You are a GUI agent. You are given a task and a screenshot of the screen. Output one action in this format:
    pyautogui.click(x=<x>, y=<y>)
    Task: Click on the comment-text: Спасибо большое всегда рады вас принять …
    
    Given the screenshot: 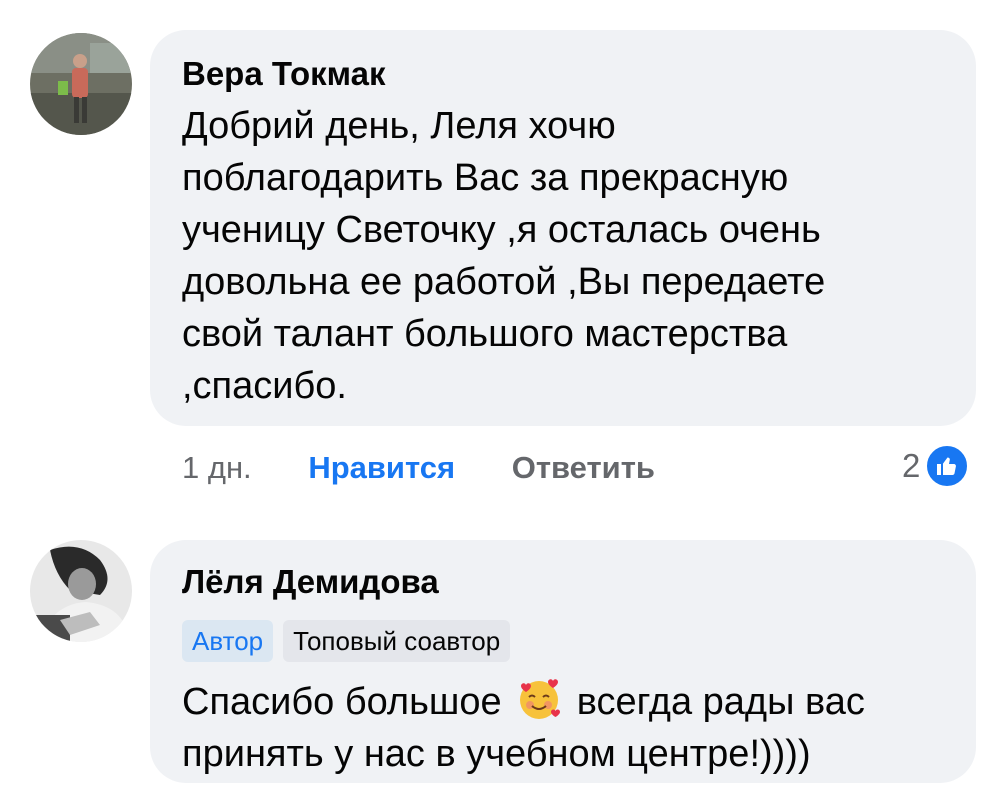 What is the action you would take?
    pyautogui.click(x=562, y=728)
    